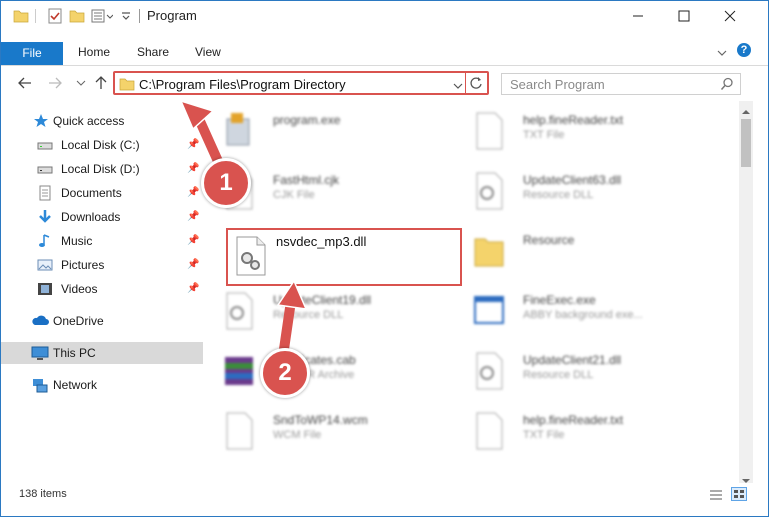 The width and height of the screenshot is (769, 517). I want to click on step-1-badge: 1, so click(226, 183).